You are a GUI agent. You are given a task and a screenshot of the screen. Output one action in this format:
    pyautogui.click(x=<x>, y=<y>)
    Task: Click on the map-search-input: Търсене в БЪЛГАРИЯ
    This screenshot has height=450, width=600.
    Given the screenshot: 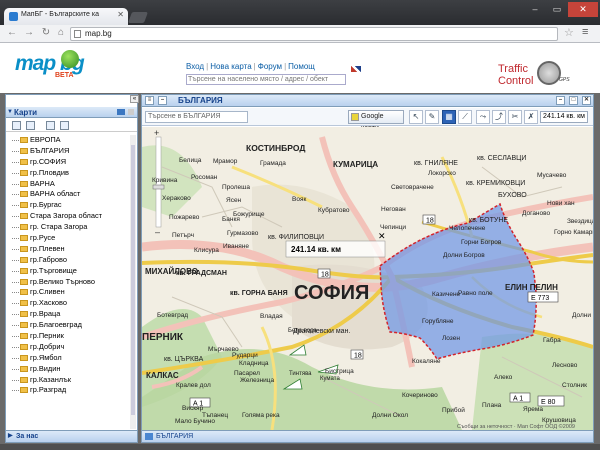 What is the action you would take?
    pyautogui.click(x=196, y=117)
    